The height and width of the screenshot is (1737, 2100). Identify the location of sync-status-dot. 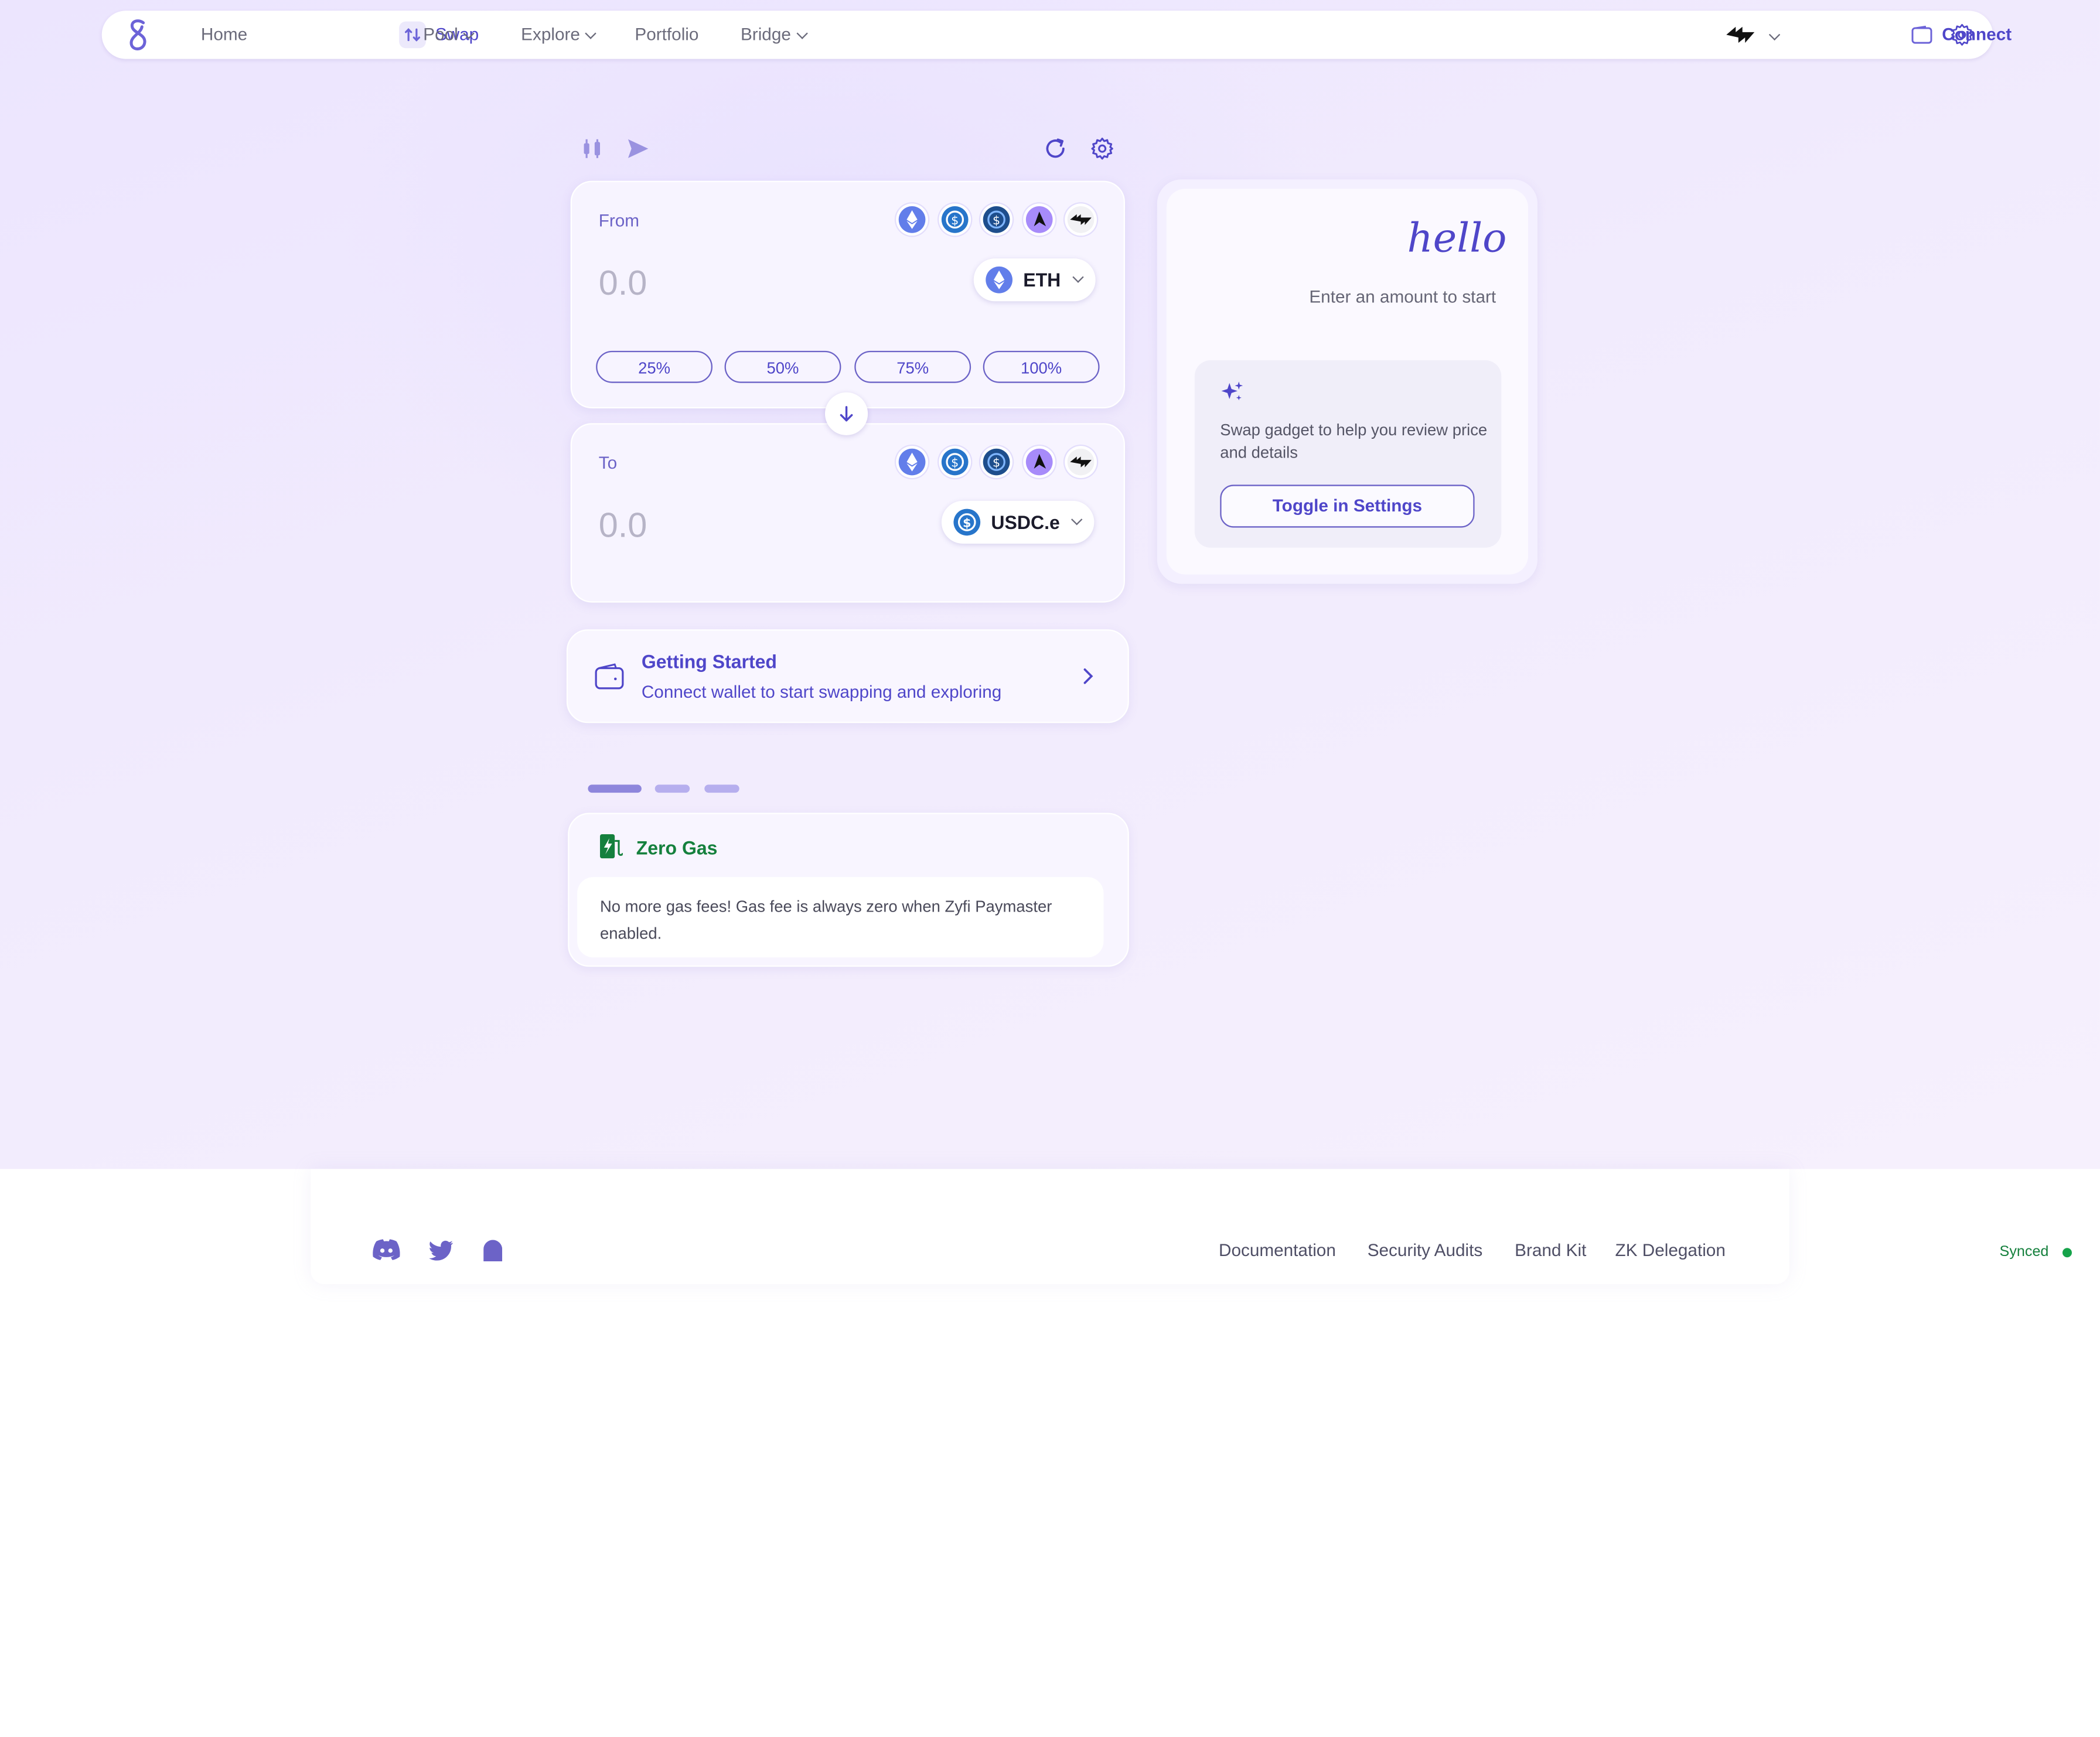
(2067, 1253).